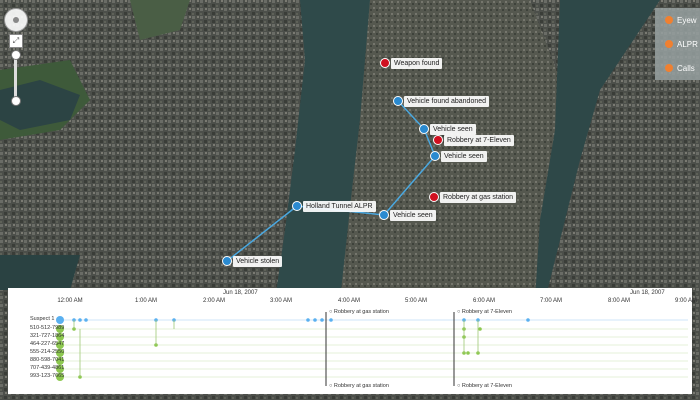  Describe the element at coordinates (16, 41) in the screenshot. I see `fit-view-button: ⤢` at that location.